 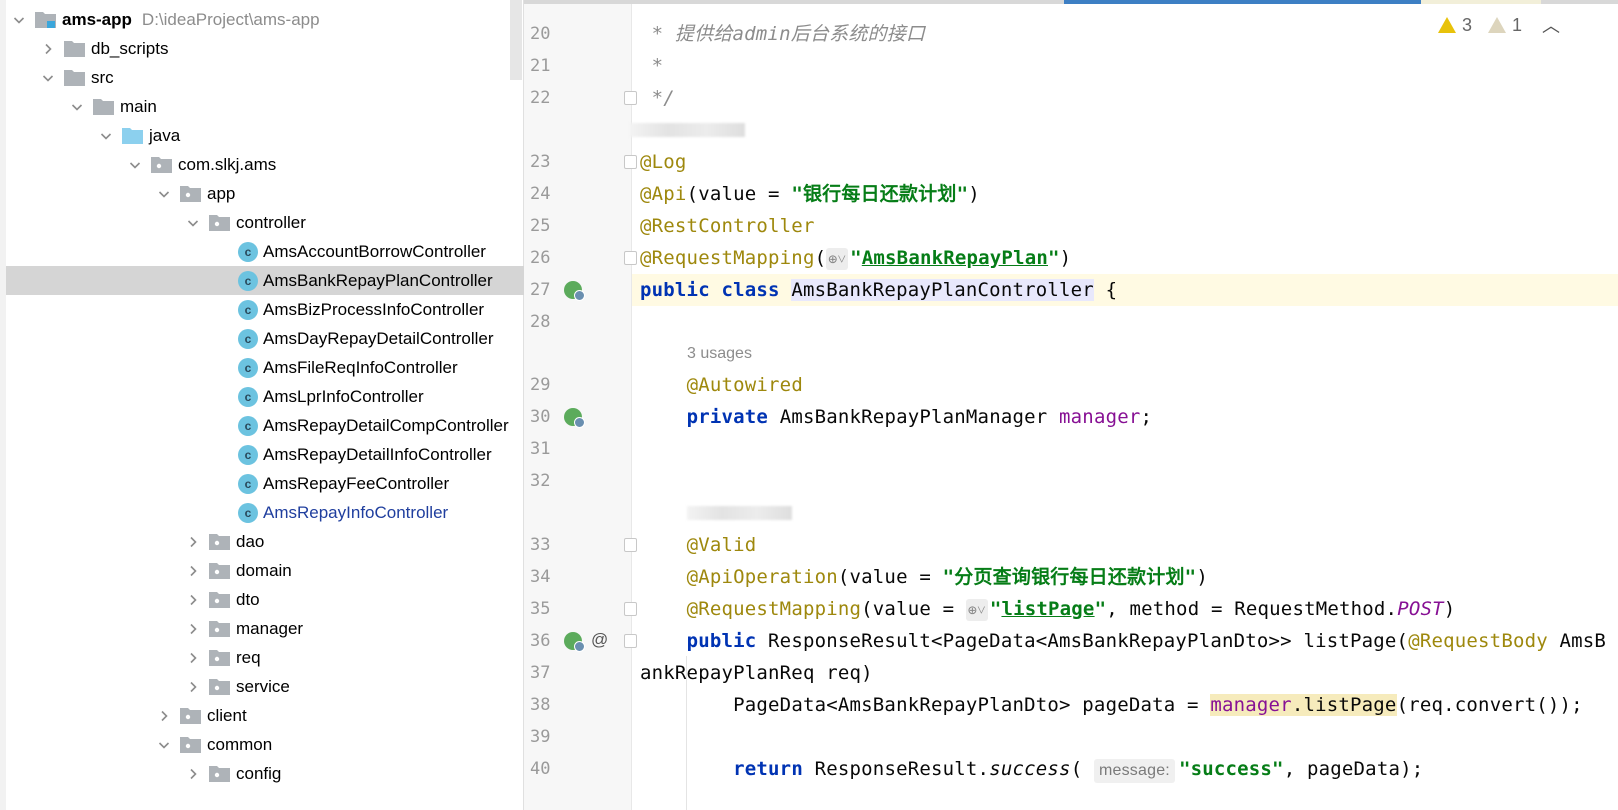 What do you see at coordinates (663, 193) in the screenshot?
I see `code-token: @Api` at bounding box center [663, 193].